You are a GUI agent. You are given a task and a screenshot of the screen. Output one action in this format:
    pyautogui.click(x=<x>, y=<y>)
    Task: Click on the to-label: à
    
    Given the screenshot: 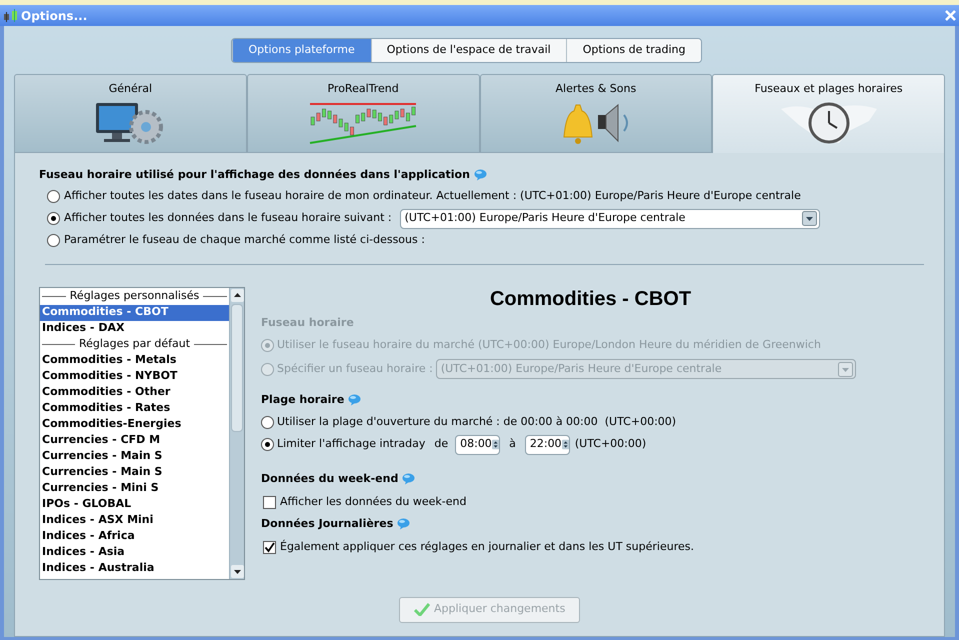 What is the action you would take?
    pyautogui.click(x=512, y=444)
    